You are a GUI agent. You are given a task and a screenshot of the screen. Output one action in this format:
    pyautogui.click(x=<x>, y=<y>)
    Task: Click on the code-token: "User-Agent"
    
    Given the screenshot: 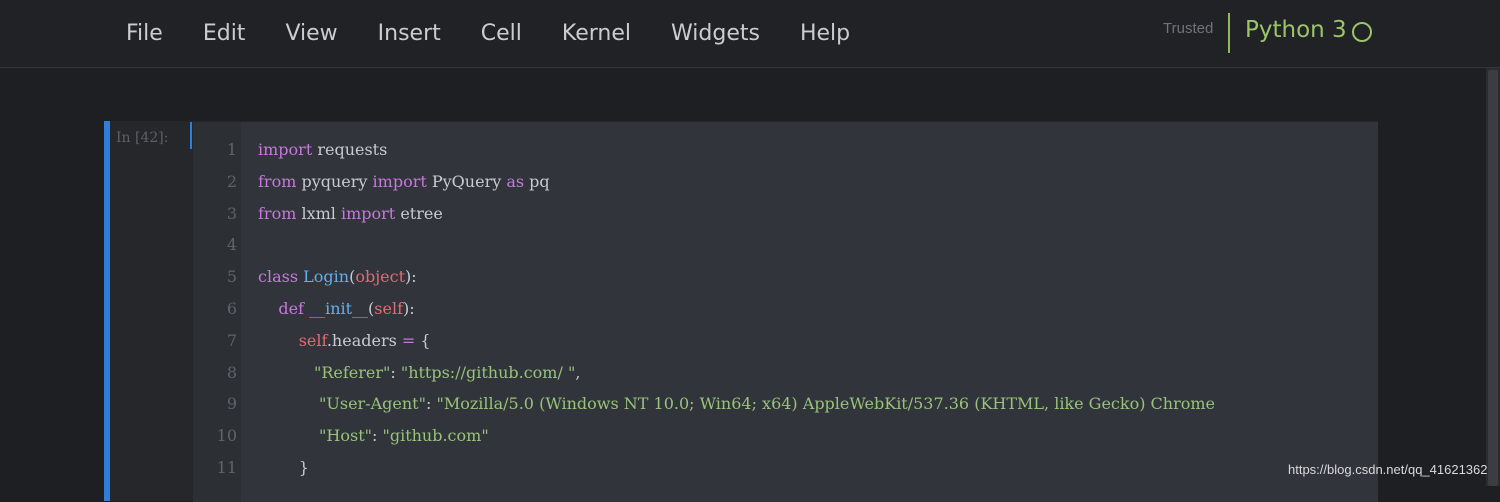 What is the action you would take?
    pyautogui.click(x=372, y=404)
    